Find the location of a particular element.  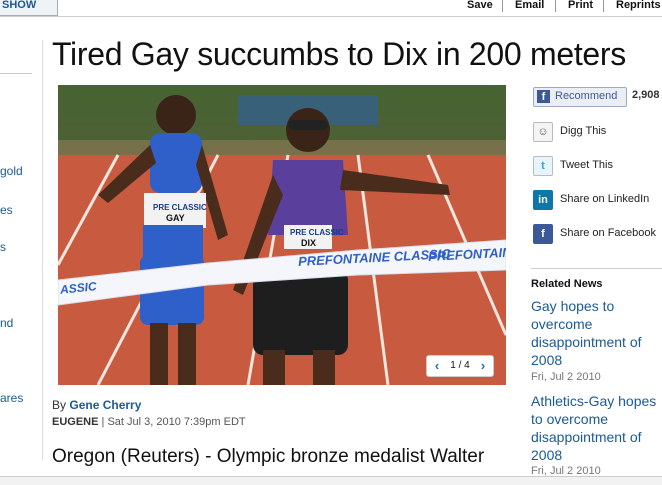

related-rule is located at coordinates (596, 268).